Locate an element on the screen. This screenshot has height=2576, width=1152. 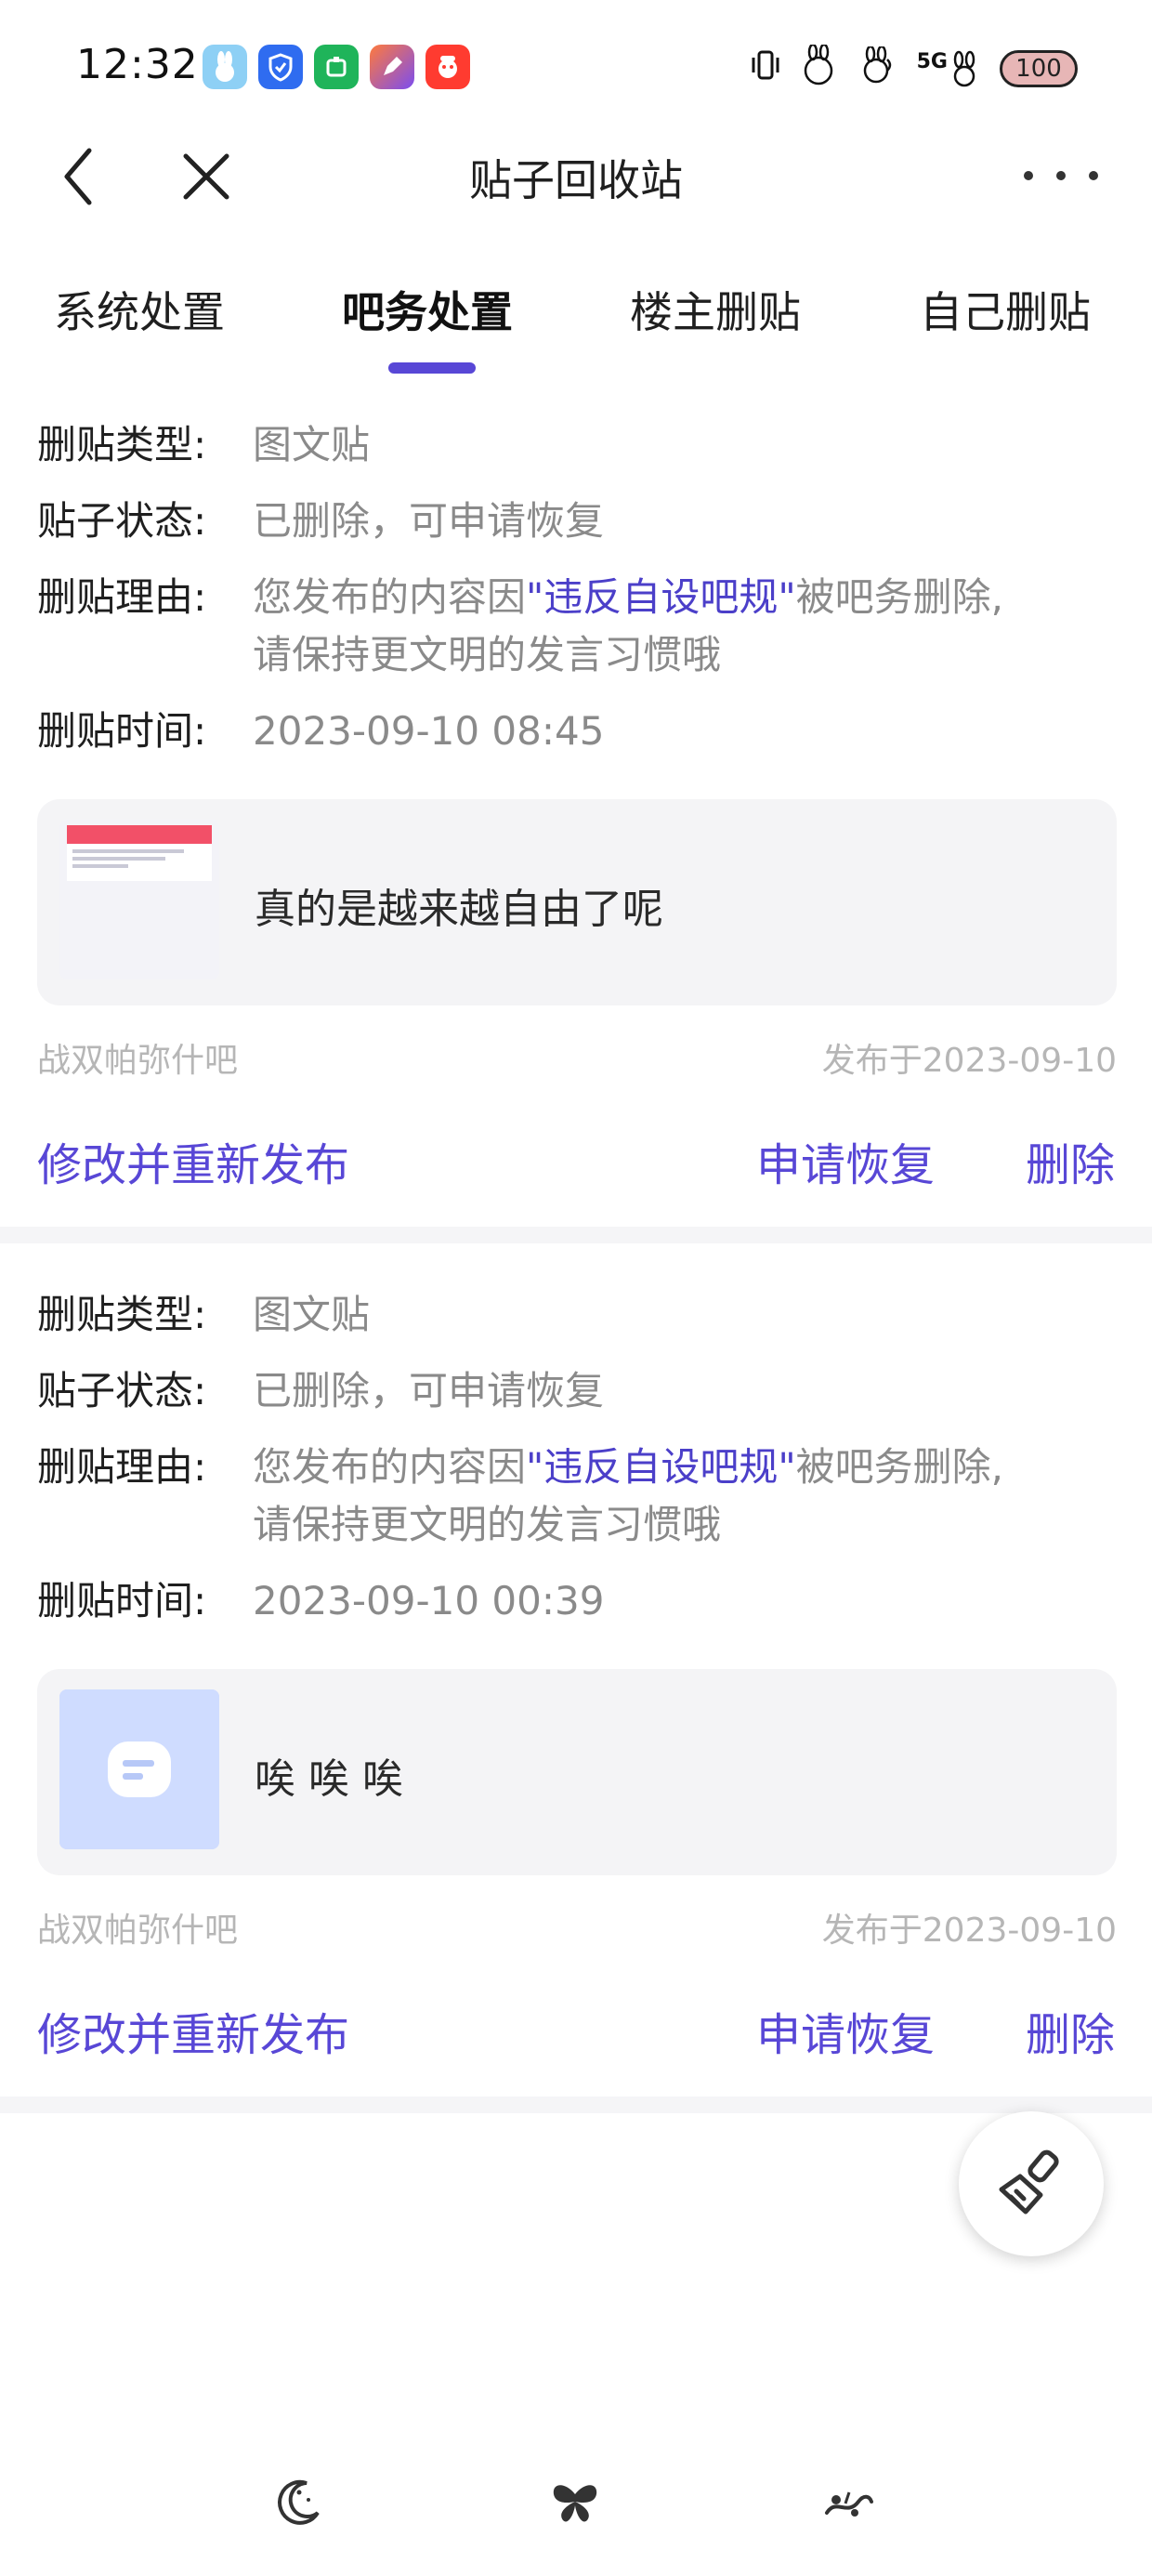
tab-moderator: 吧务处置 is located at coordinates (427, 309).